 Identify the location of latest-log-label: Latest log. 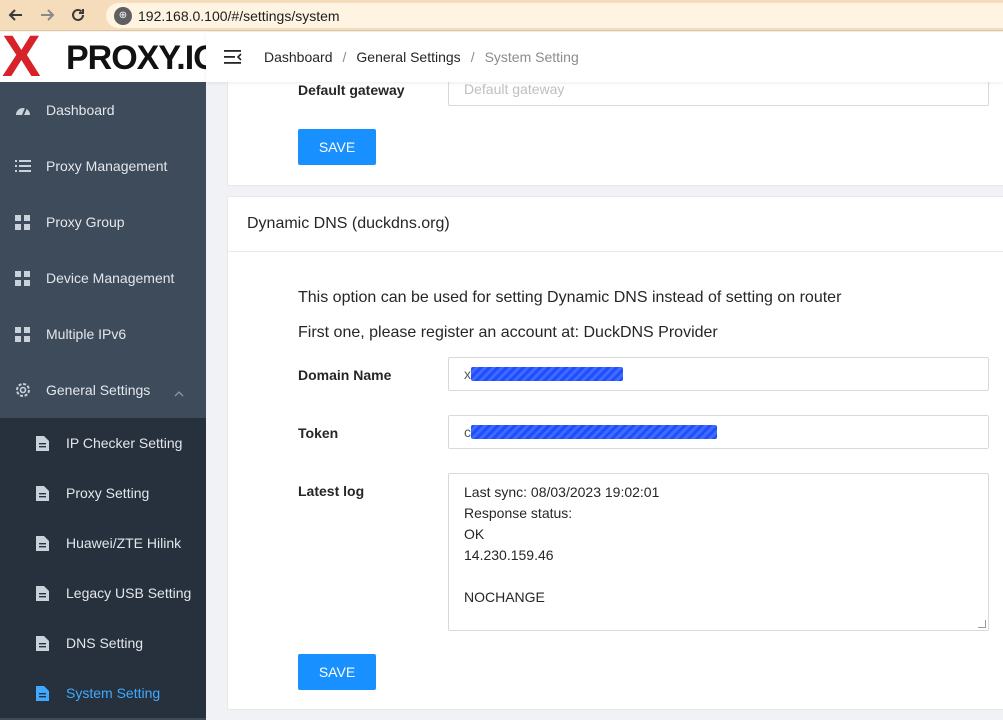
(331, 491).